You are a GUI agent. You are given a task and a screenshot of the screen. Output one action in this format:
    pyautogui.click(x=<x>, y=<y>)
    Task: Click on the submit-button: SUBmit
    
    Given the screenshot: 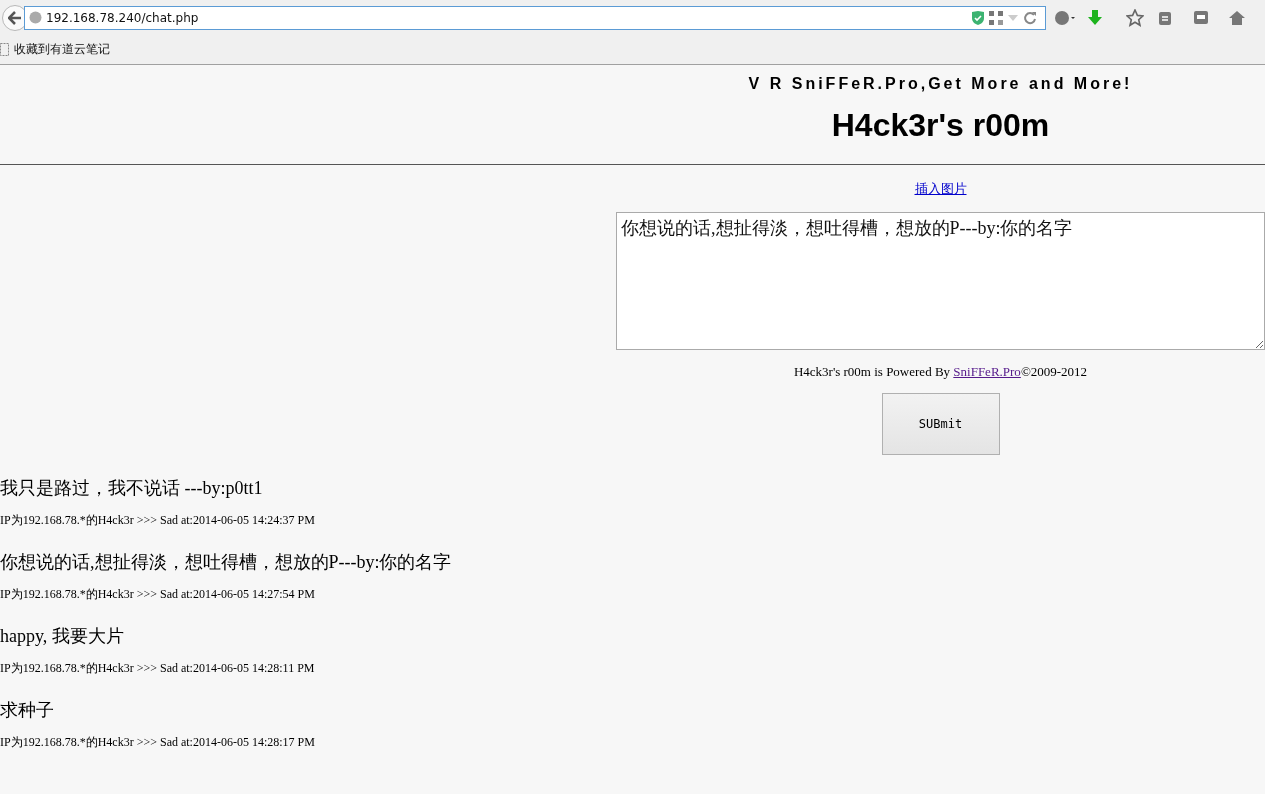 What is the action you would take?
    pyautogui.click(x=940, y=424)
    